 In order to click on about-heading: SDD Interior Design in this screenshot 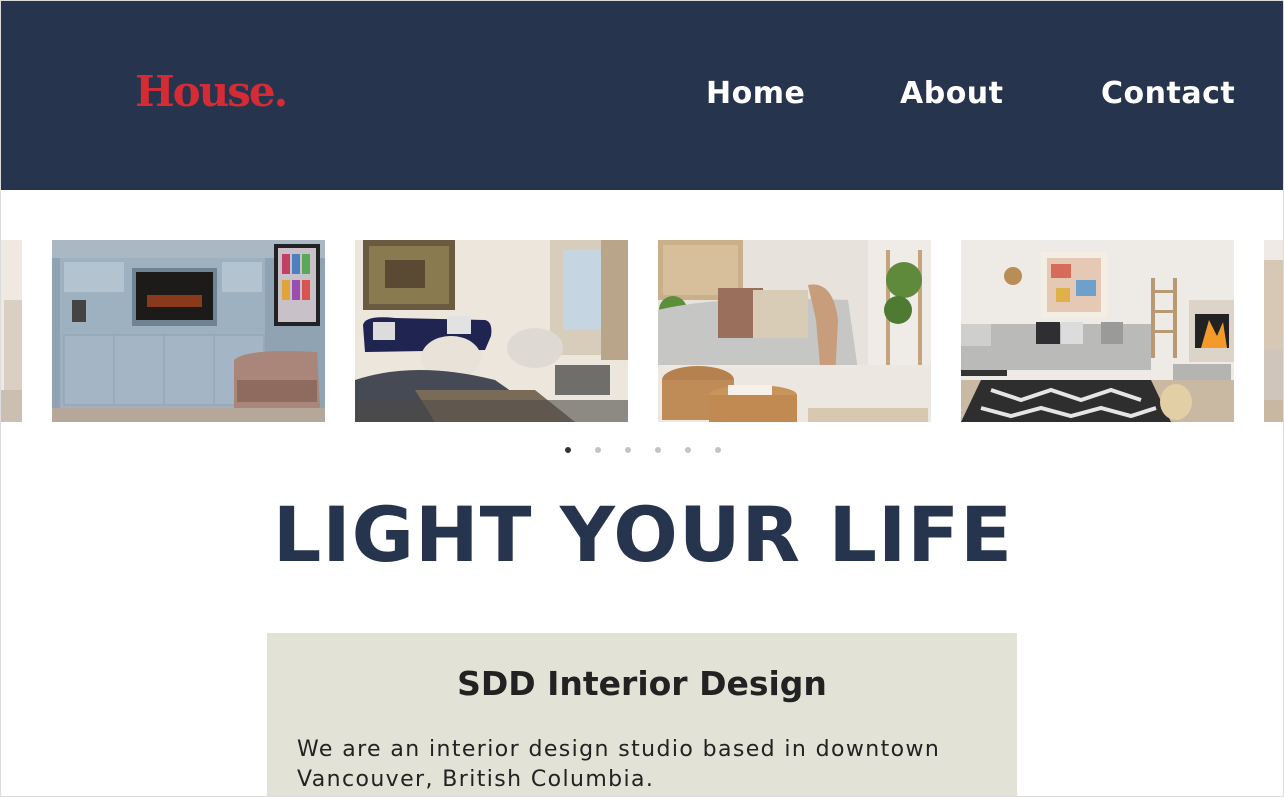, I will do `click(642, 683)`.